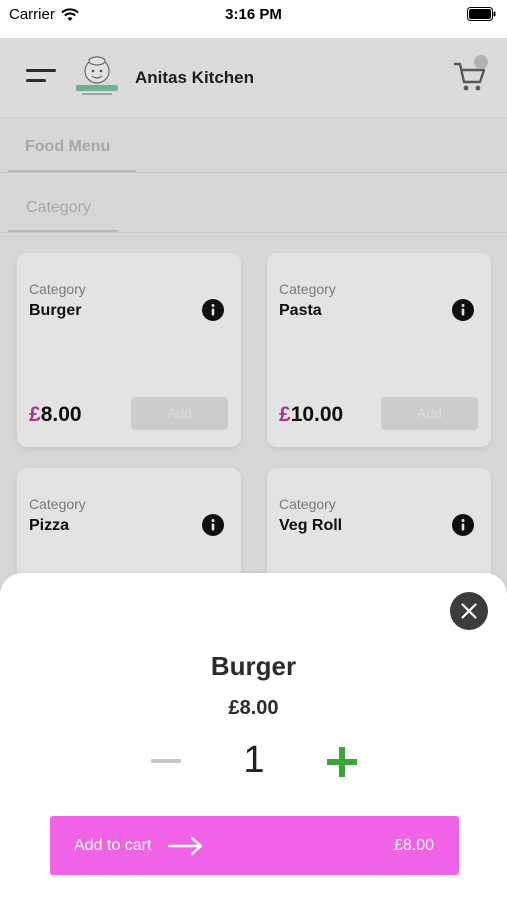  I want to click on battery-icon, so click(481, 14).